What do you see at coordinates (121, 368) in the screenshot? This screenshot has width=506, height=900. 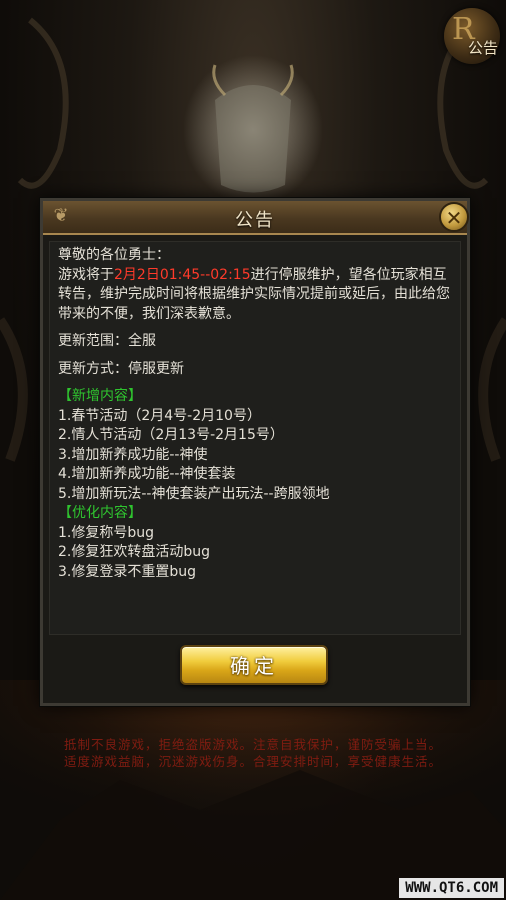 I see `update-method: 更新方式：停服更新` at bounding box center [121, 368].